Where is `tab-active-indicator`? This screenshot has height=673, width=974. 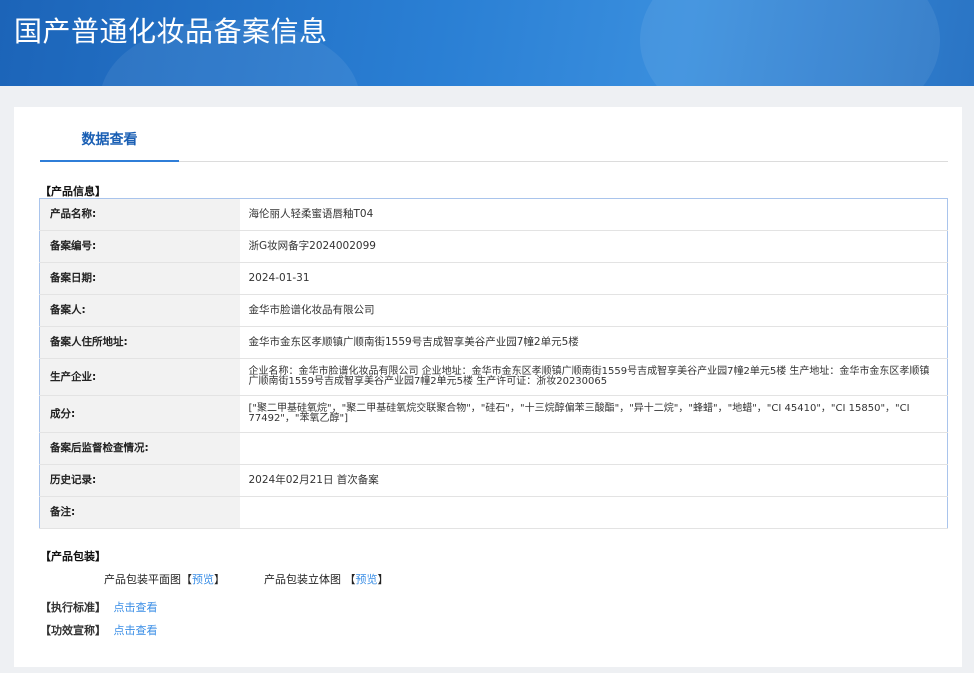
tab-active-indicator is located at coordinates (109, 161).